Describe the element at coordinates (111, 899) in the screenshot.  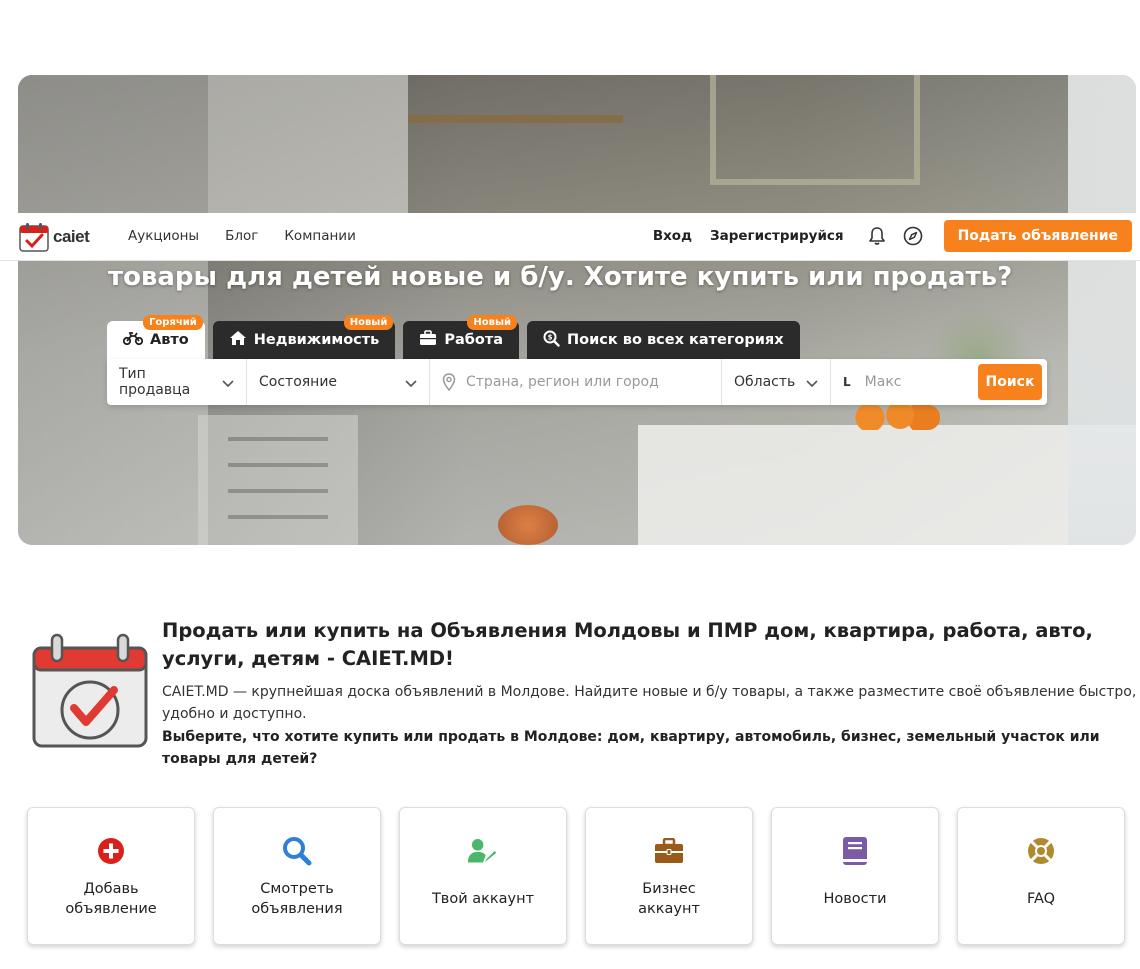
I see `card-label: Добавь объявление` at that location.